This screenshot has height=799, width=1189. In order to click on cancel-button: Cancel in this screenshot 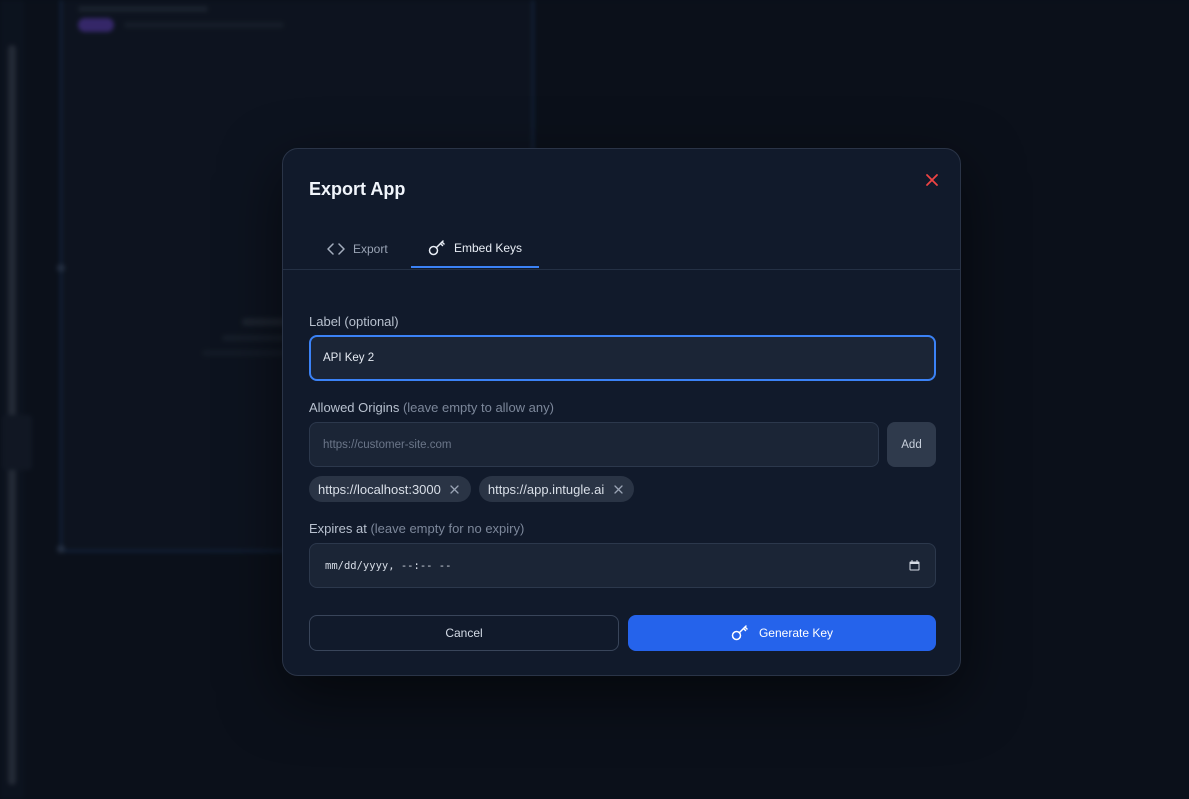, I will do `click(464, 633)`.